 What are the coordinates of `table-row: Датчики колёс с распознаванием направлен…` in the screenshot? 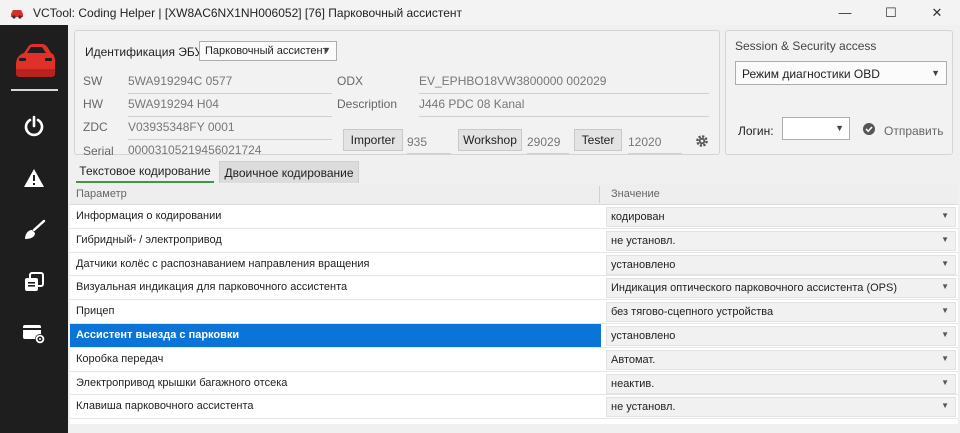 It's located at (514, 264).